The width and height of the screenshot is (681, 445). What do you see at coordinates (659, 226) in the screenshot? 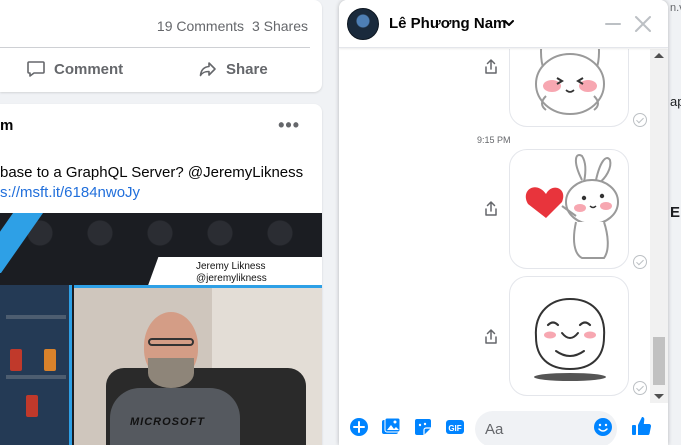
I see `message-scrollbar` at bounding box center [659, 226].